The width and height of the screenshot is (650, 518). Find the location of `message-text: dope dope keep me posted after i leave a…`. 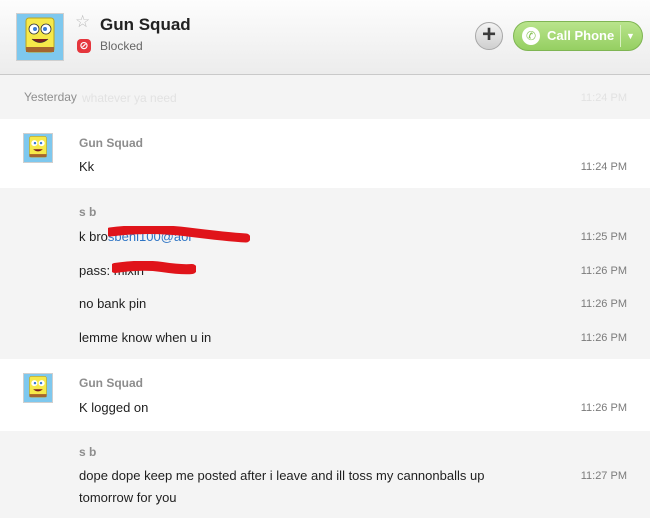

message-text: dope dope keep me posted after i leave a… is located at coordinates (282, 486).